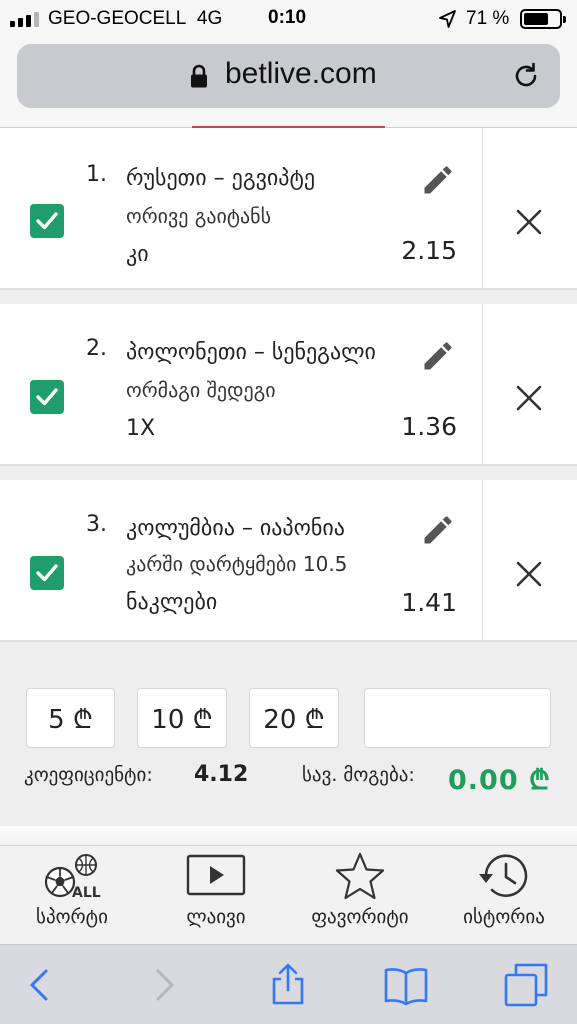 This screenshot has height=1024, width=577. I want to click on coefficient-label: კოეფიციენტი:, so click(88, 775).